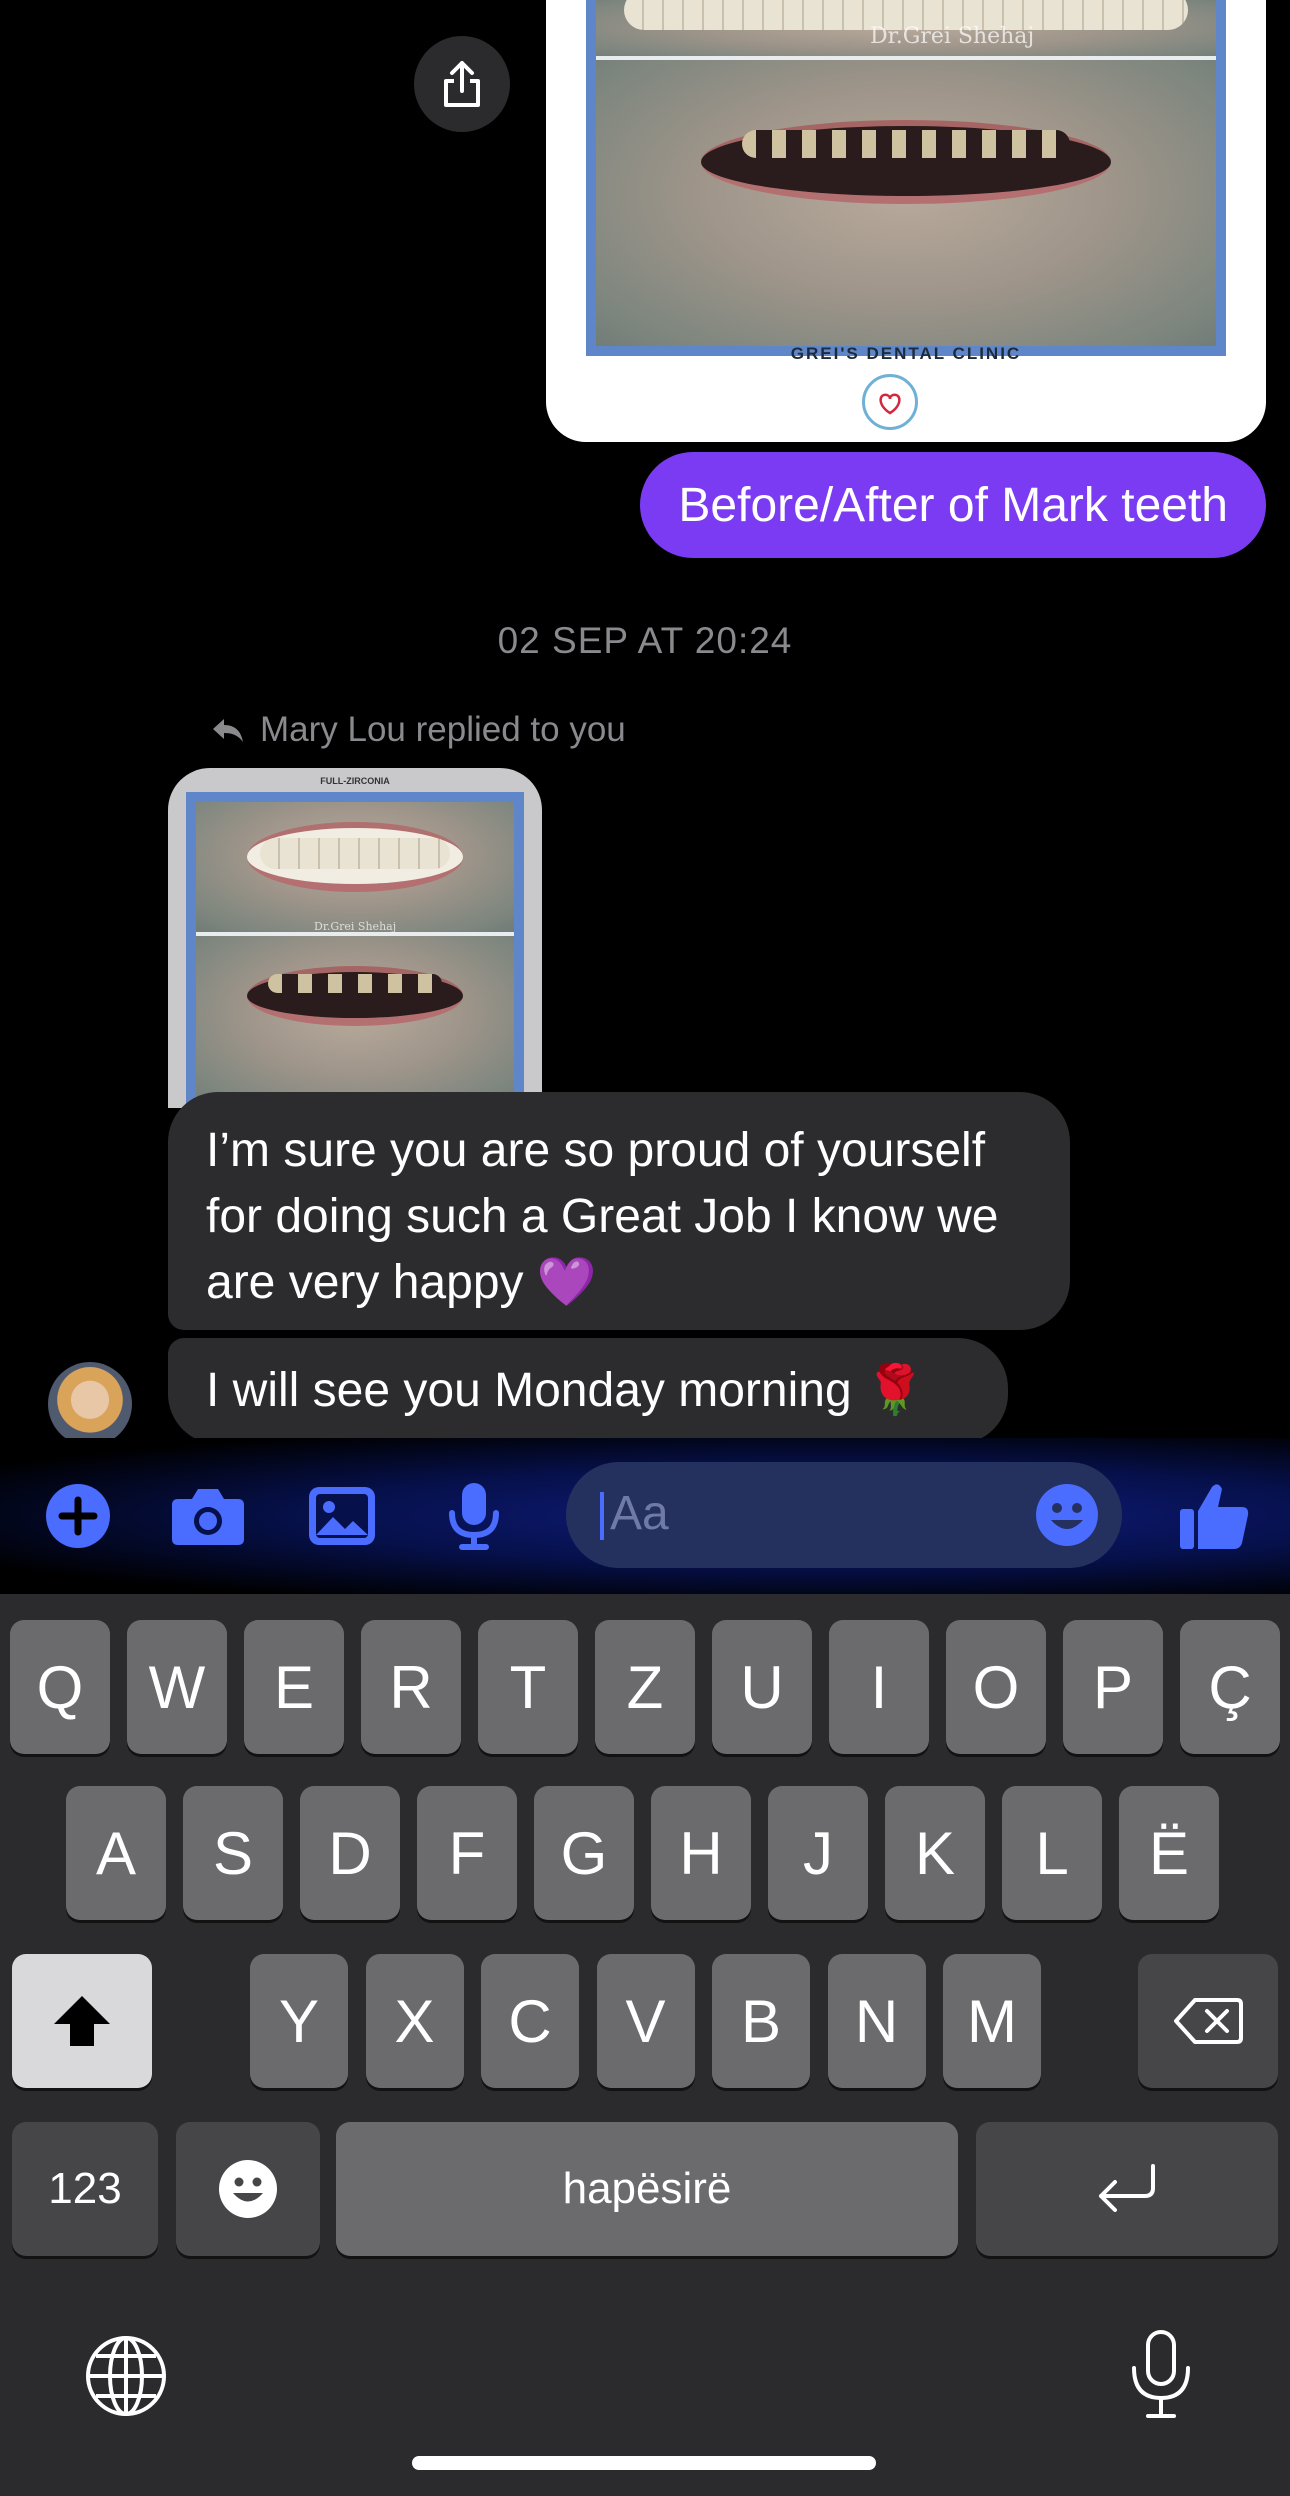 Image resolution: width=1290 pixels, height=2496 pixels. I want to click on key-n: N, so click(876, 2021).